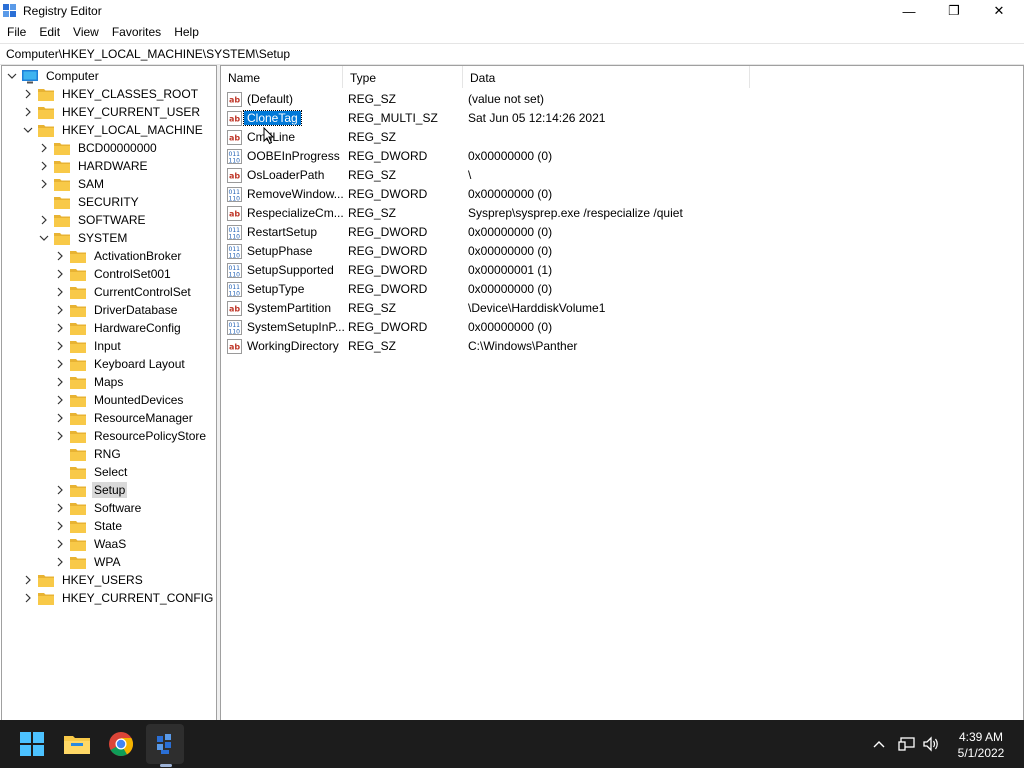 This screenshot has height=768, width=1024. I want to click on minimize-button: —, so click(909, 11).